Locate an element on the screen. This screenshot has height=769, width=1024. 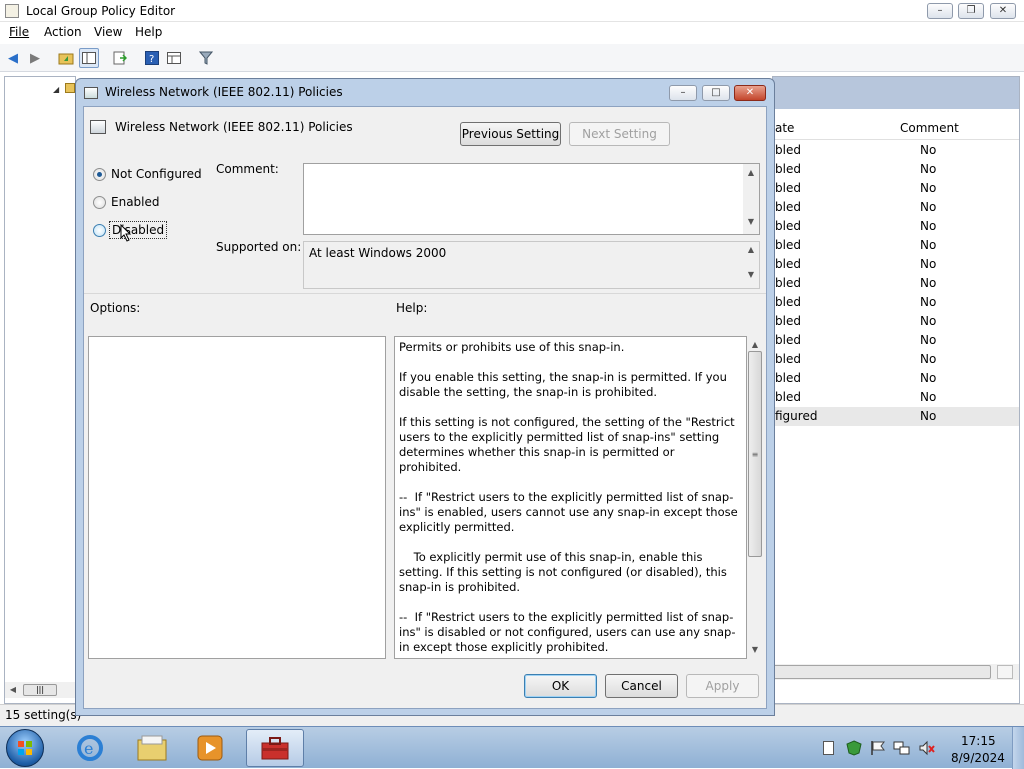
dialog-close-button: ✕ is located at coordinates (750, 93).